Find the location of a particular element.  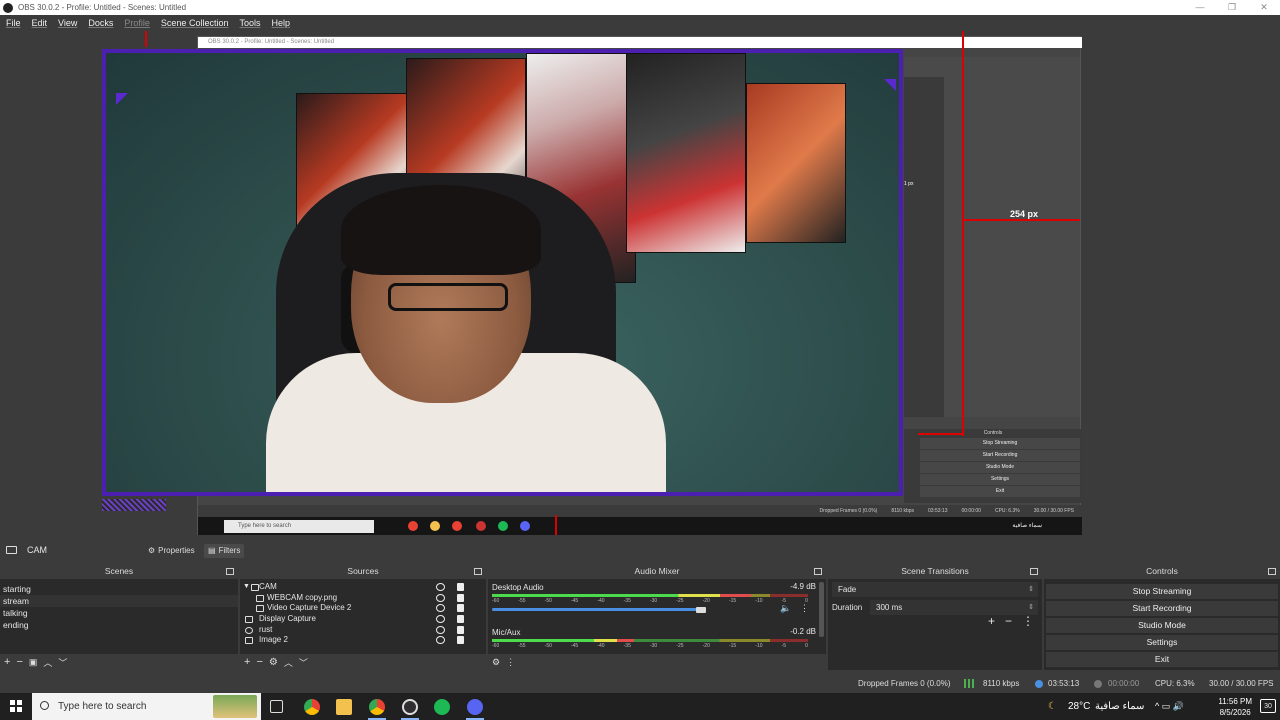

source-properties-icon: ⚙ is located at coordinates (273, 662).